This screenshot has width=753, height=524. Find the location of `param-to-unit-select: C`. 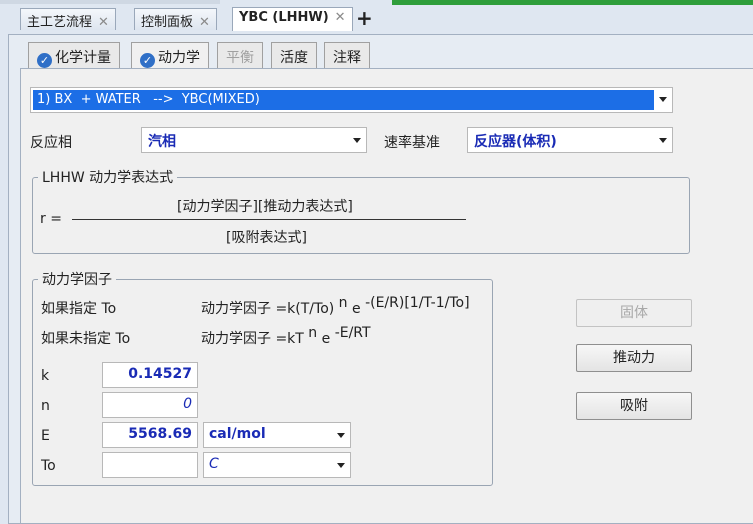

param-to-unit-select: C is located at coordinates (277, 465).